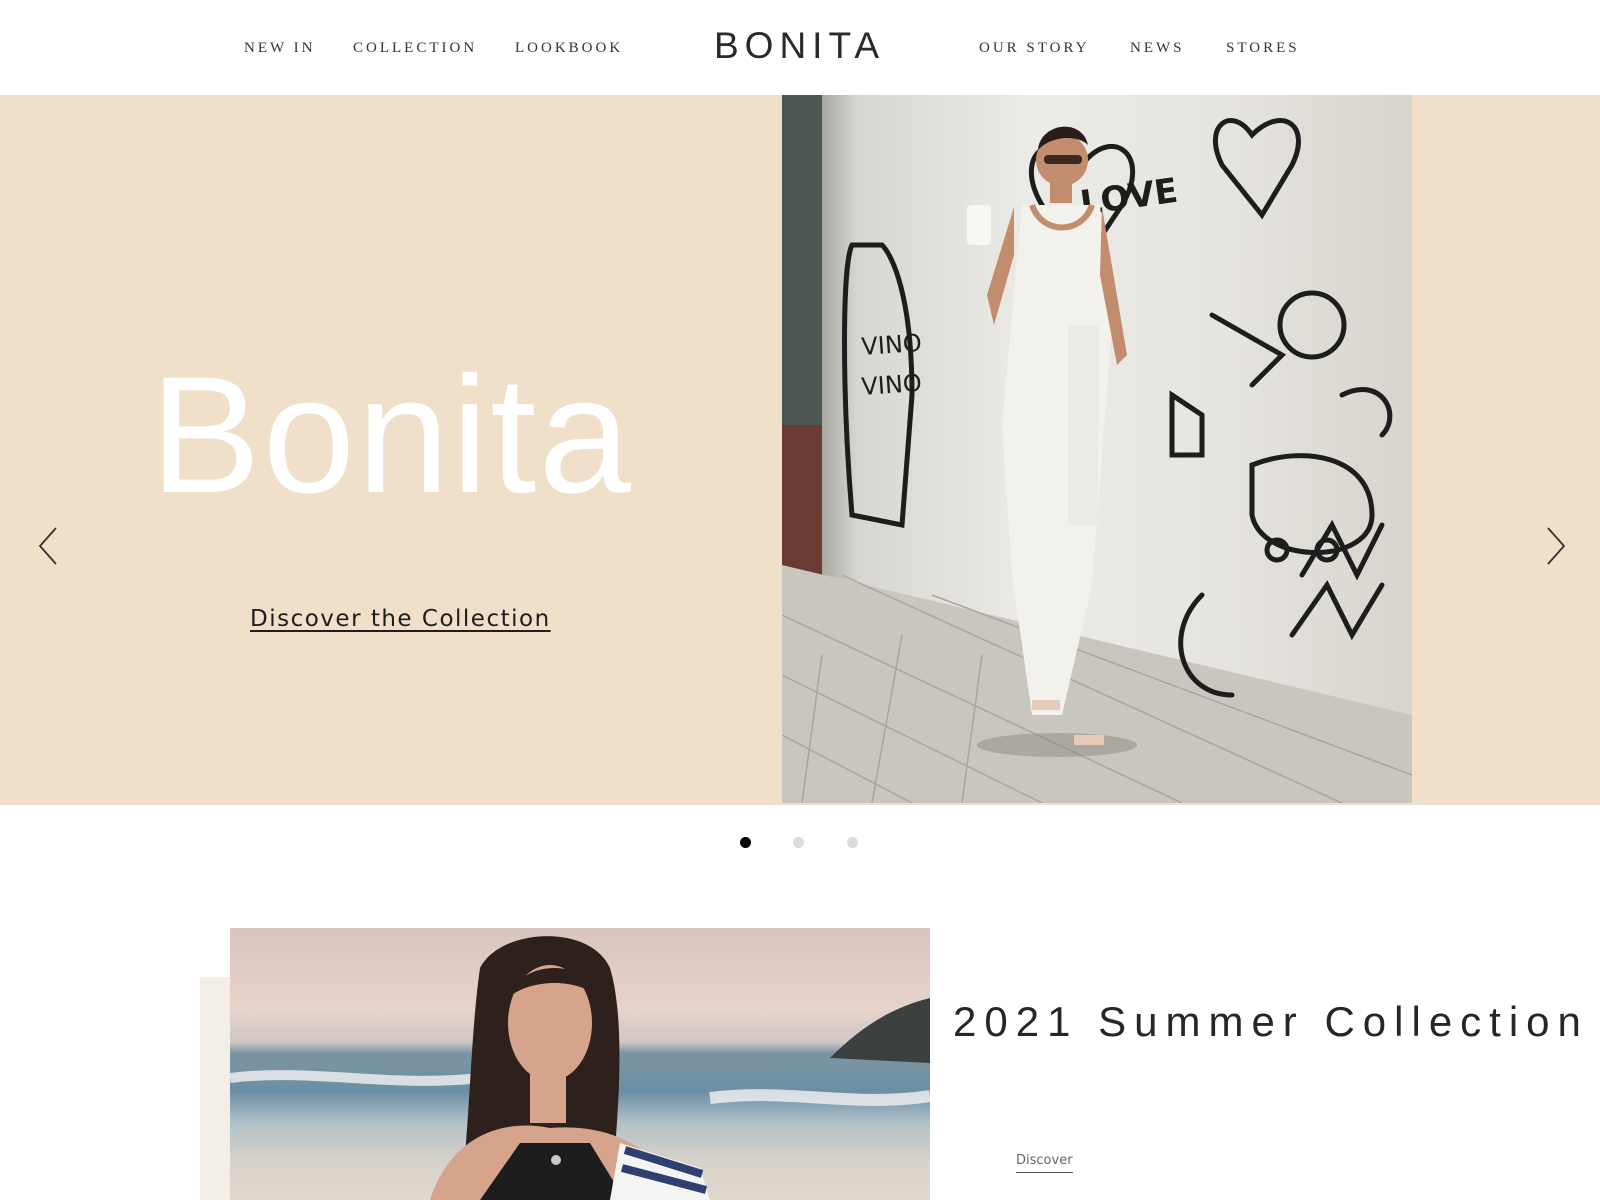 The image size is (1600, 1200). Describe the element at coordinates (279, 48) in the screenshot. I see `nav-new-in: NEW IN` at that location.